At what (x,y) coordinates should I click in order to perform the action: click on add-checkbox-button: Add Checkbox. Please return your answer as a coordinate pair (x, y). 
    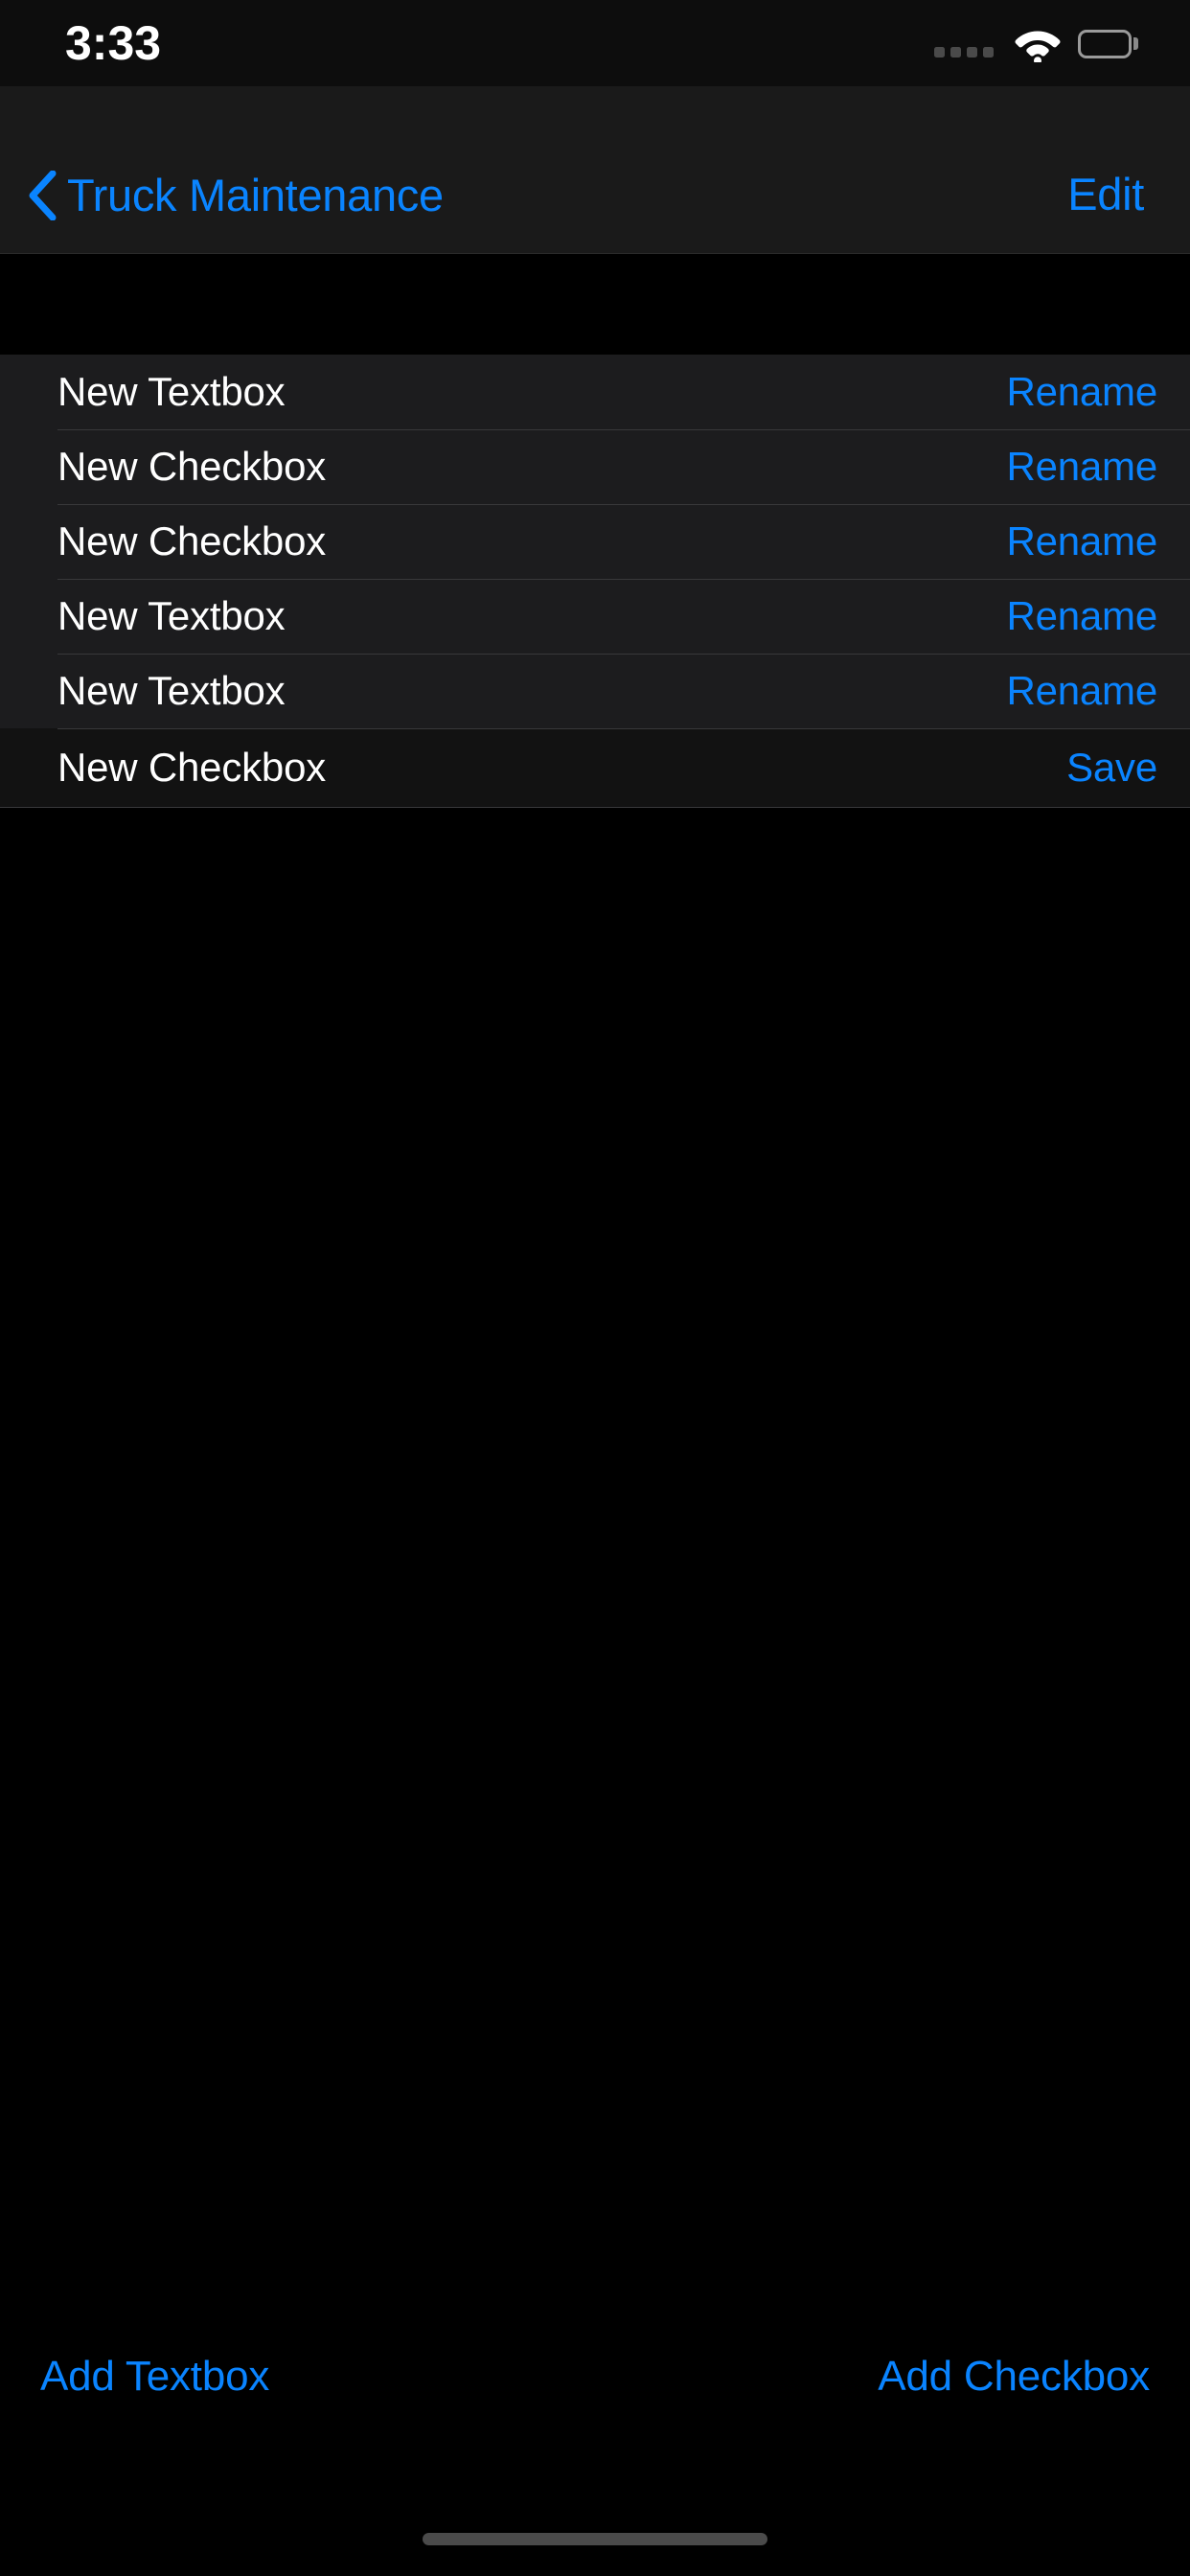
    Looking at the image, I should click on (1014, 2377).